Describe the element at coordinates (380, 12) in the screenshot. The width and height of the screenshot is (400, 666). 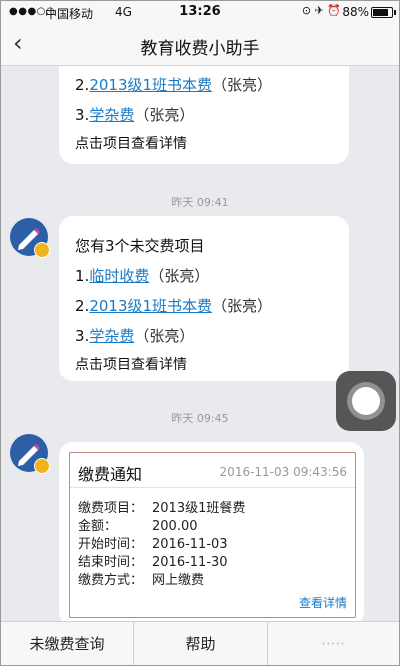
I see `battery-fill` at that location.